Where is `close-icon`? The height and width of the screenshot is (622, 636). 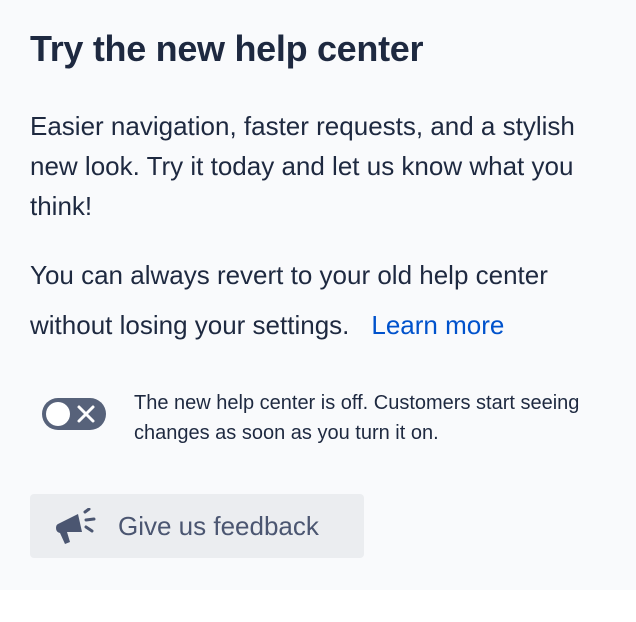 close-icon is located at coordinates (86, 414).